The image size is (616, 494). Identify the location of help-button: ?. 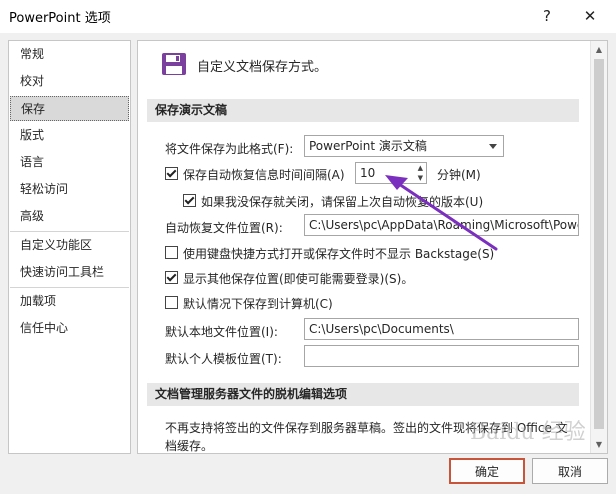
(547, 16).